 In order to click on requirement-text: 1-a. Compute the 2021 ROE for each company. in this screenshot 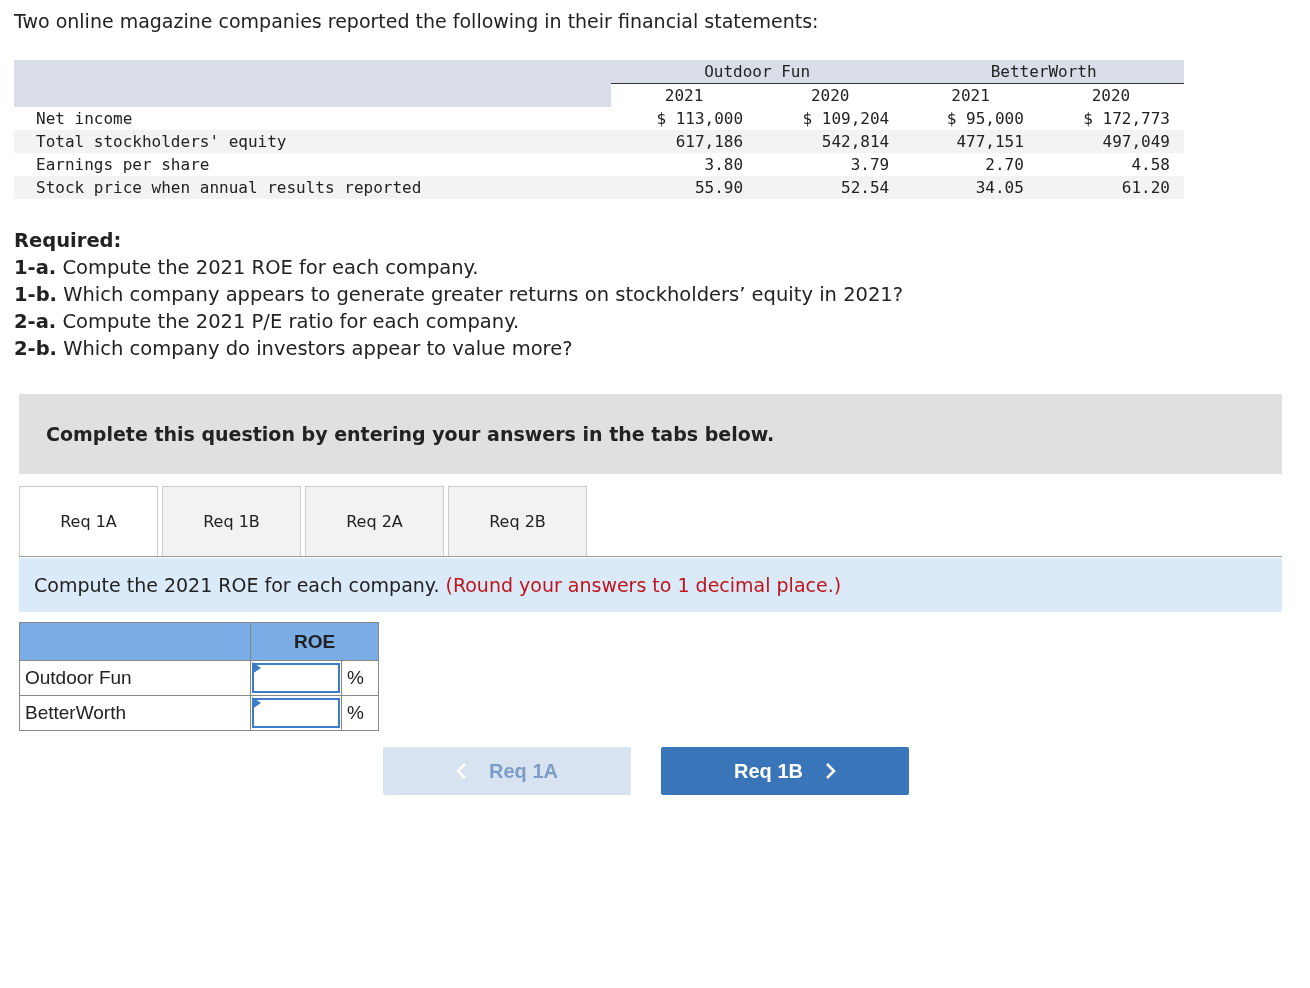, I will do `click(247, 268)`.